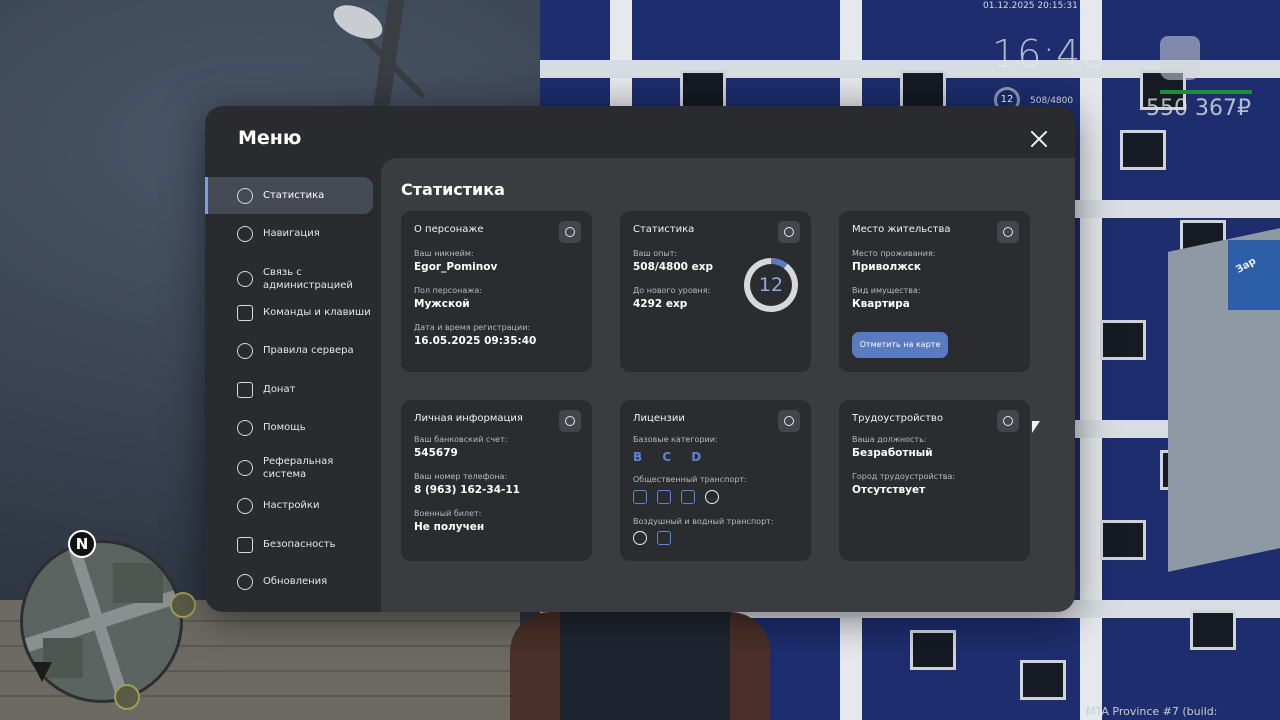  What do you see at coordinates (892, 453) in the screenshot?
I see `field-value: Безработный` at bounding box center [892, 453].